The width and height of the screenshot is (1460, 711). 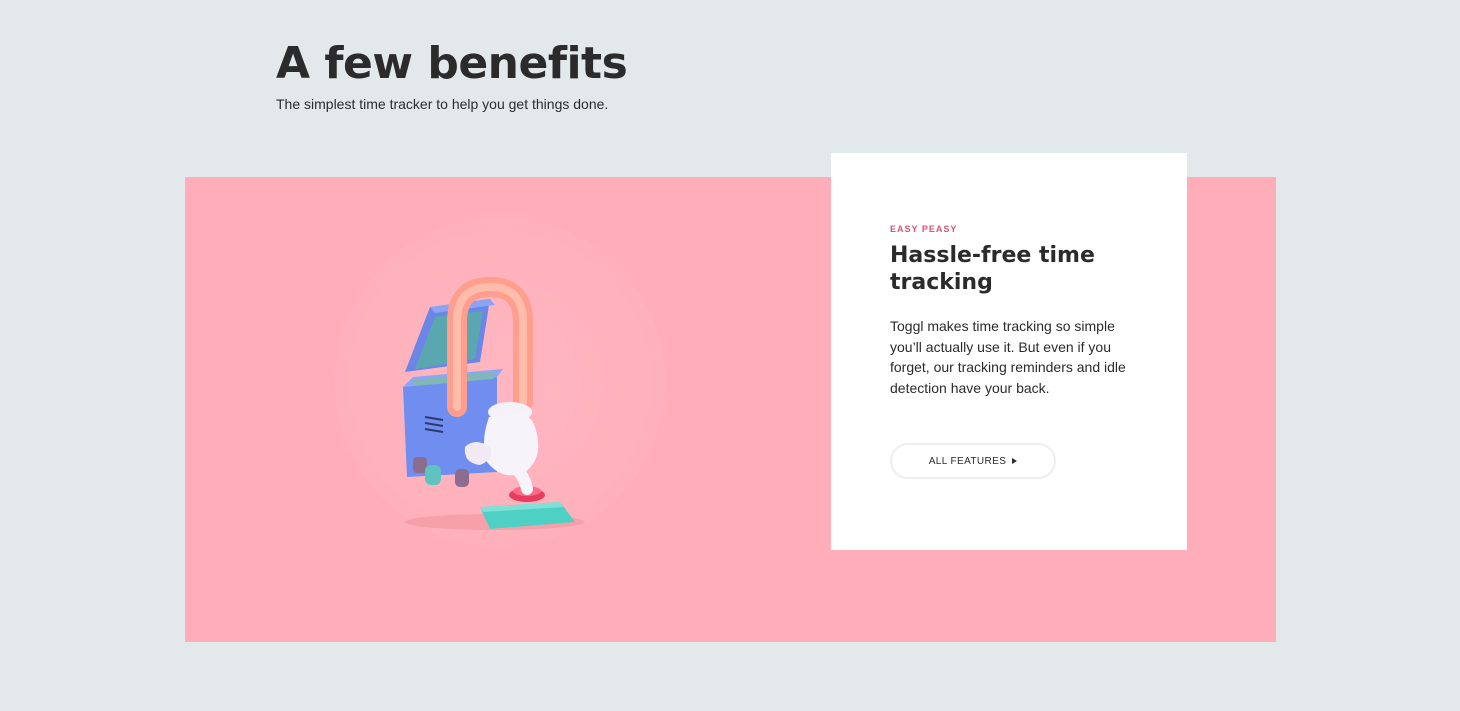 What do you see at coordinates (992, 269) in the screenshot?
I see `feature-title: Hassle-free time tracking` at bounding box center [992, 269].